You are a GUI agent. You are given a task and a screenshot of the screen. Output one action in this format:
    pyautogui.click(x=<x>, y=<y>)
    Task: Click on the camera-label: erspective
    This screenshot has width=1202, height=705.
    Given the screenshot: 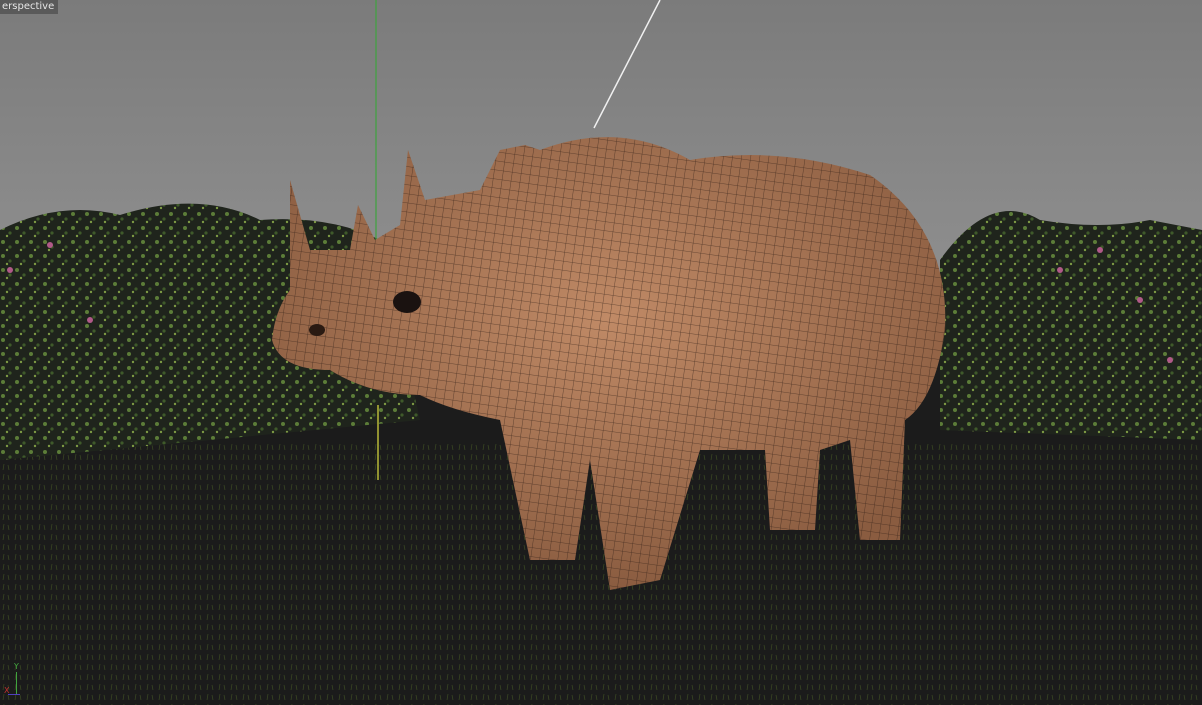 What is the action you would take?
    pyautogui.click(x=29, y=7)
    